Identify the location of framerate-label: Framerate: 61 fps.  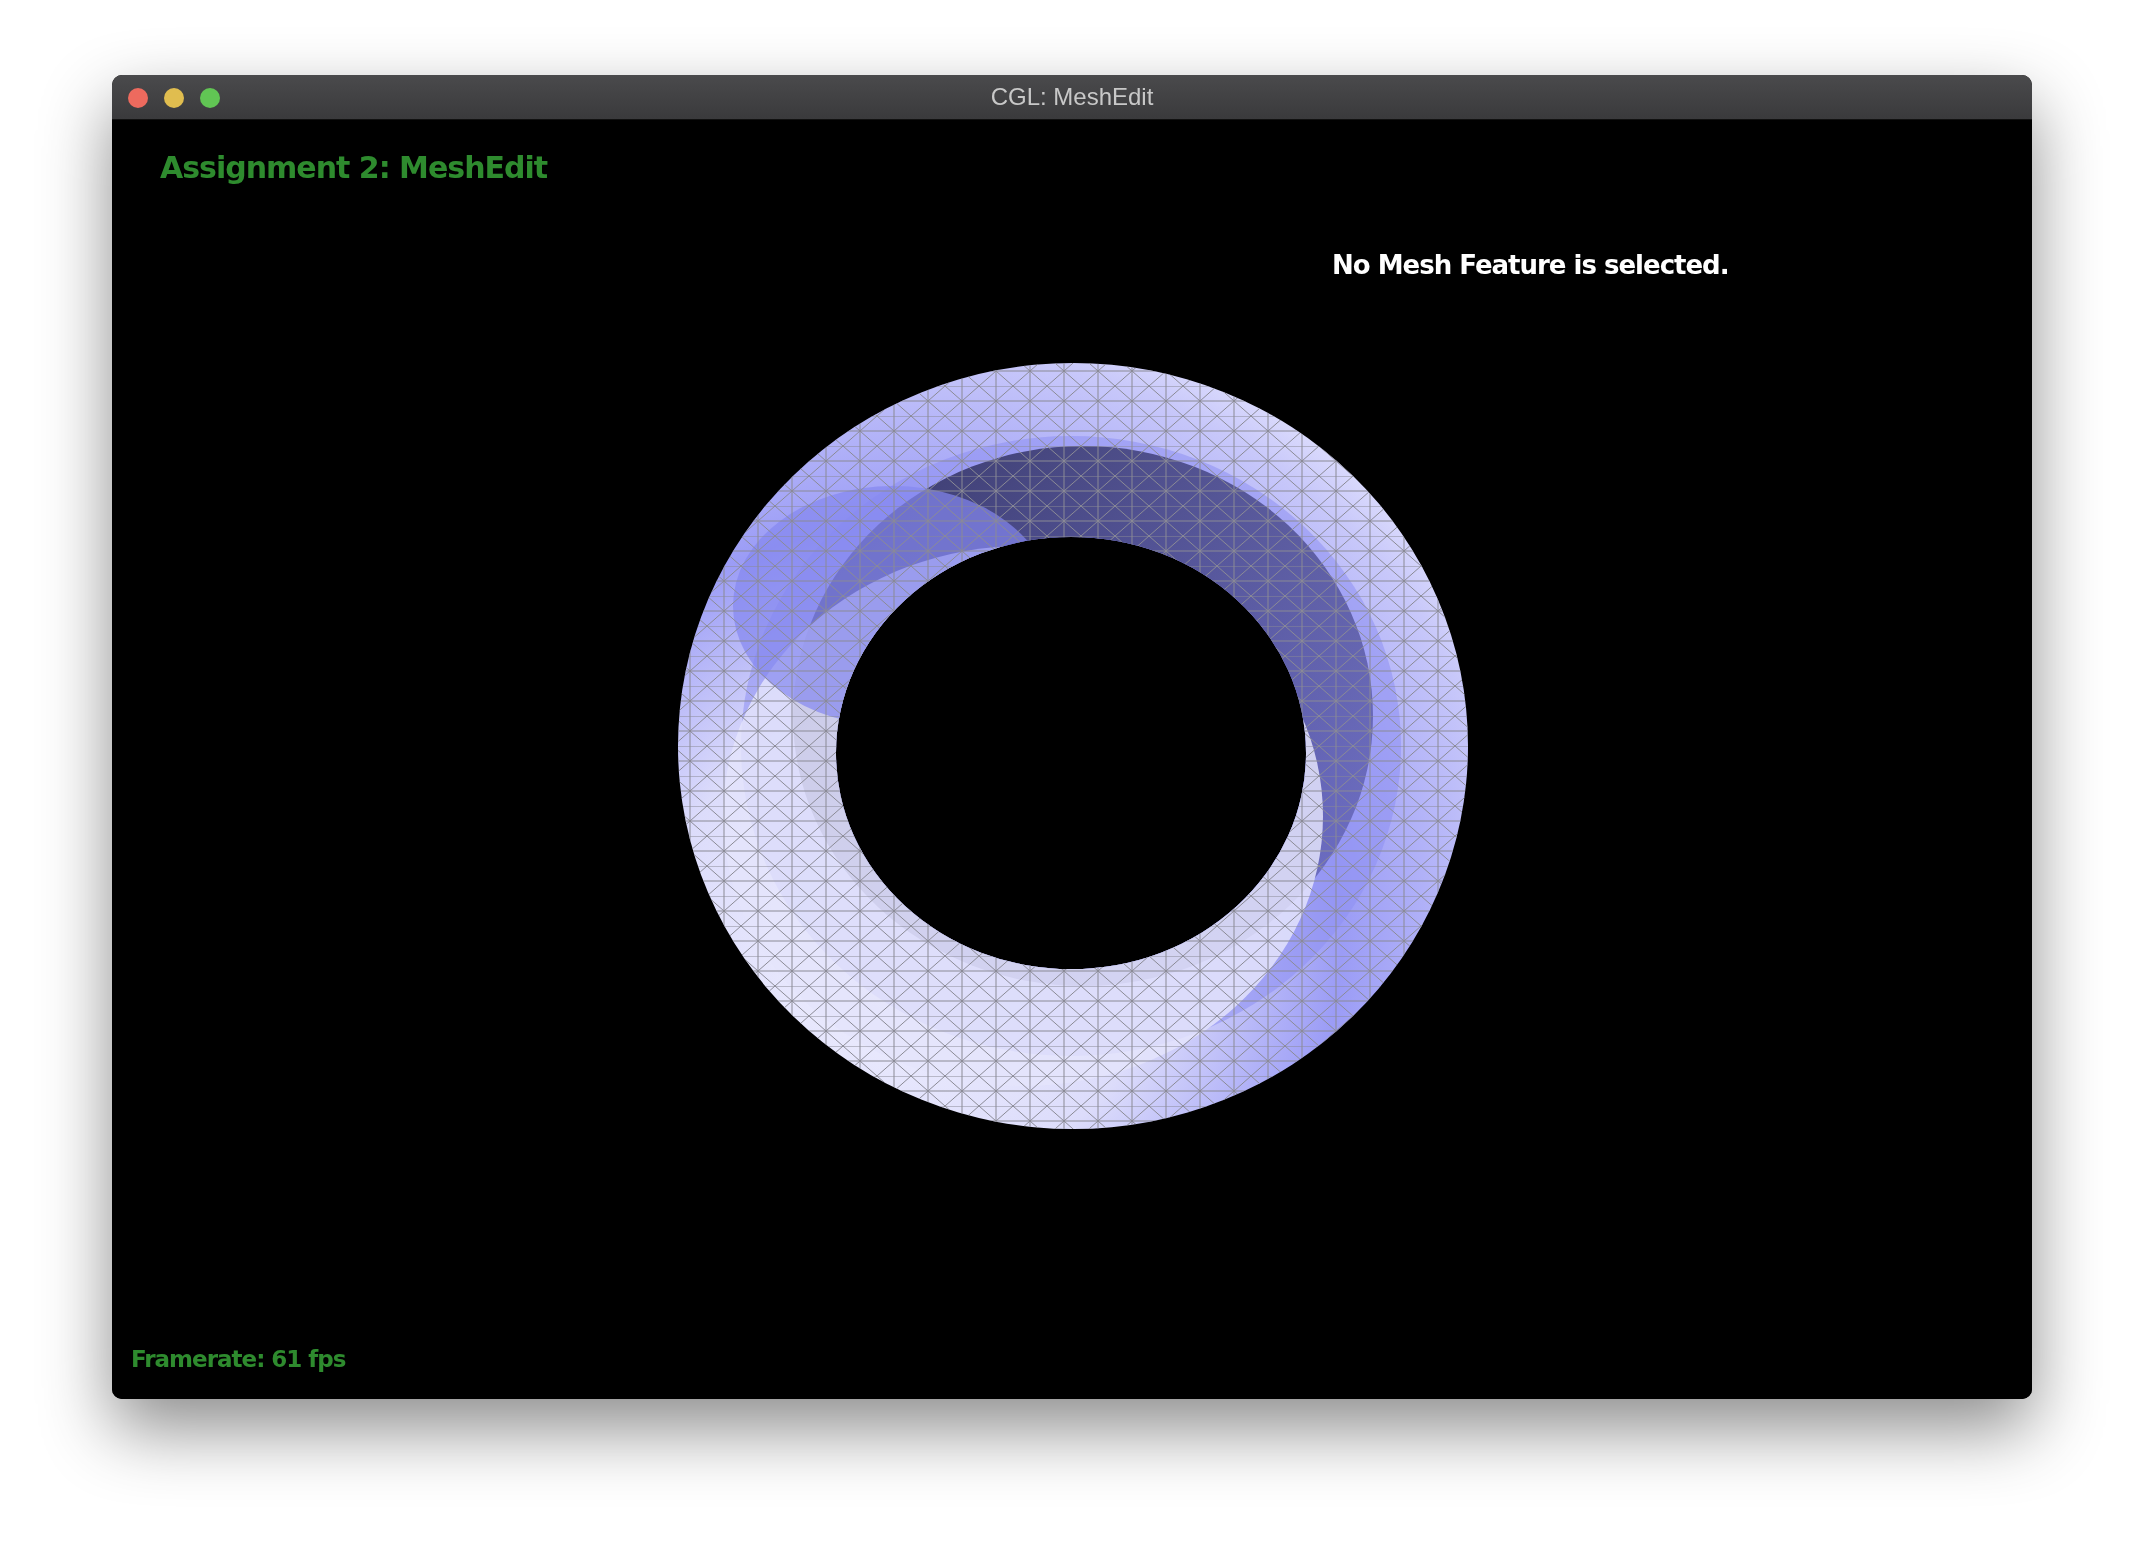
(238, 1359).